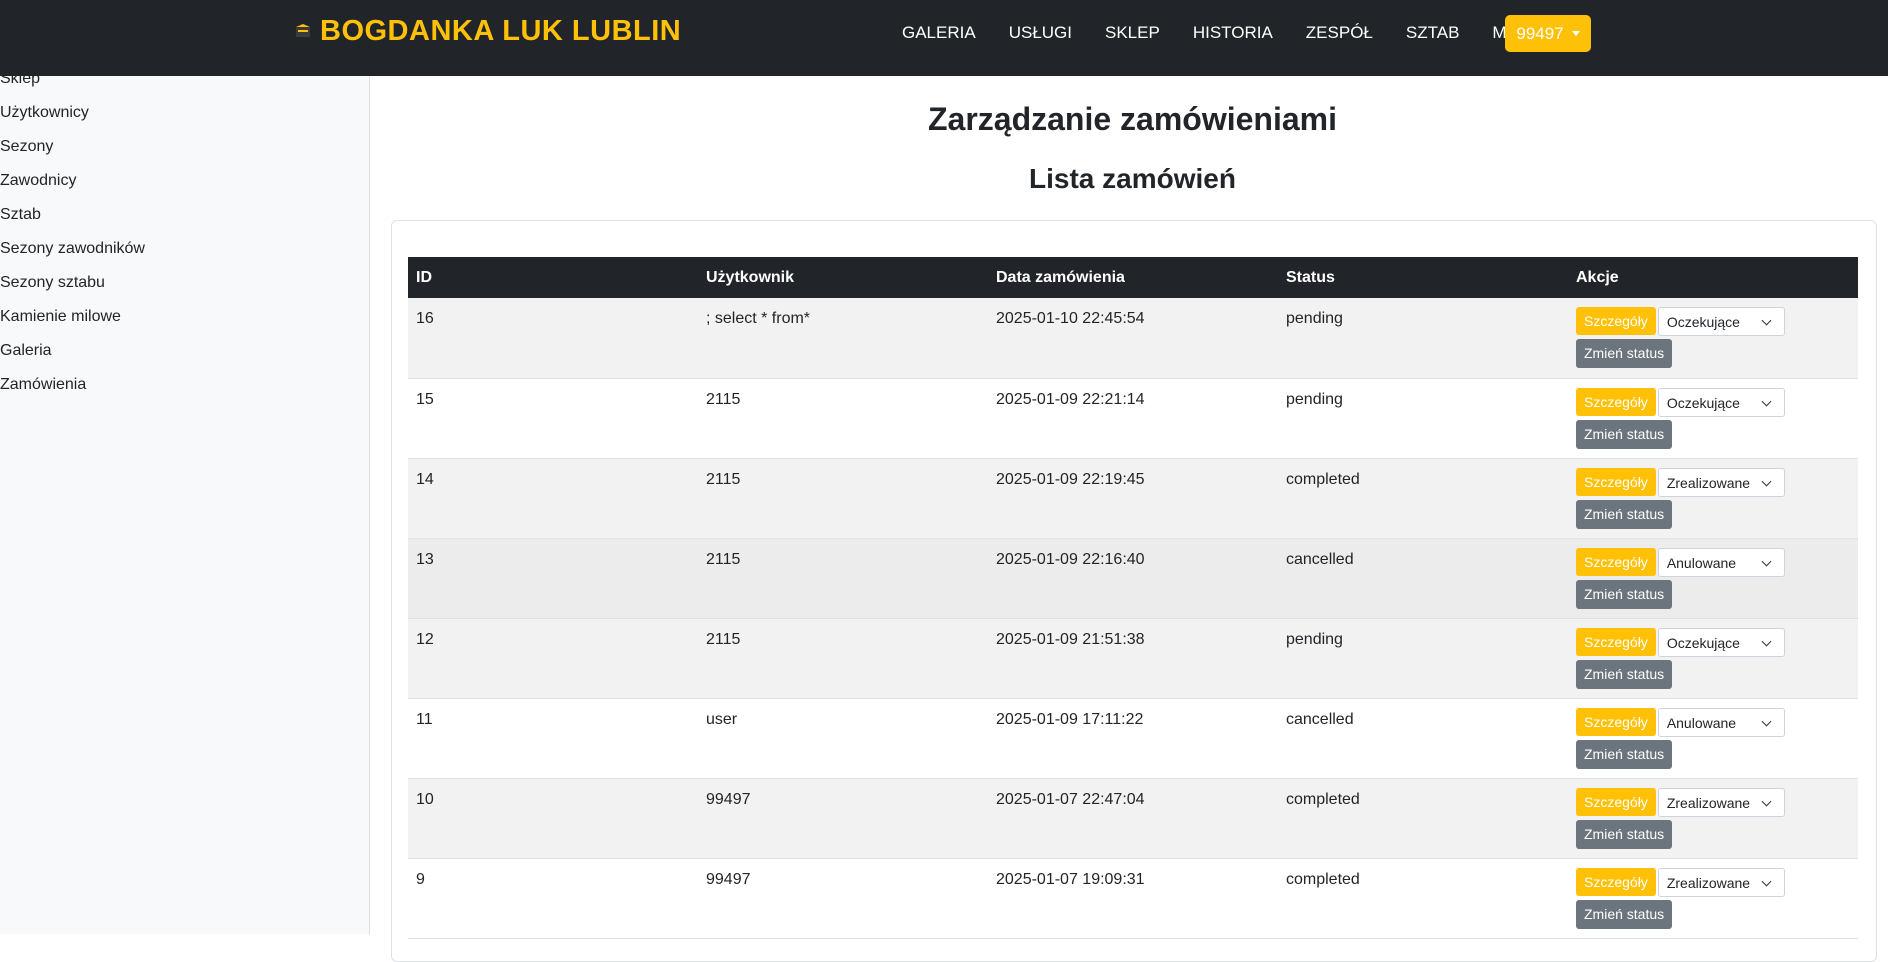 The image size is (1888, 962). What do you see at coordinates (843, 277) in the screenshot?
I see `column-header-user: Użytkownik` at bounding box center [843, 277].